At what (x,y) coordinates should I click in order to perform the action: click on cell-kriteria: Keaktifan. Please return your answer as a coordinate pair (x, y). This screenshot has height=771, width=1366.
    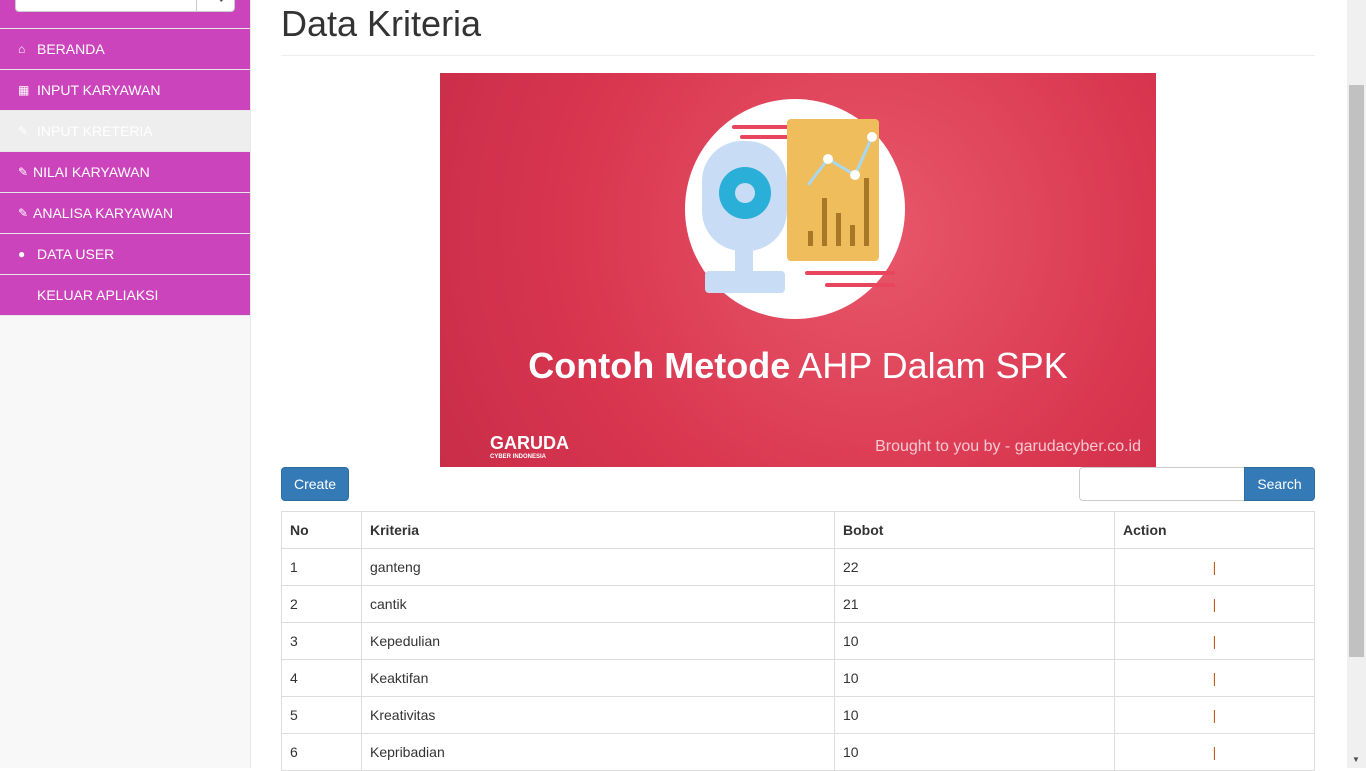
    Looking at the image, I should click on (598, 678).